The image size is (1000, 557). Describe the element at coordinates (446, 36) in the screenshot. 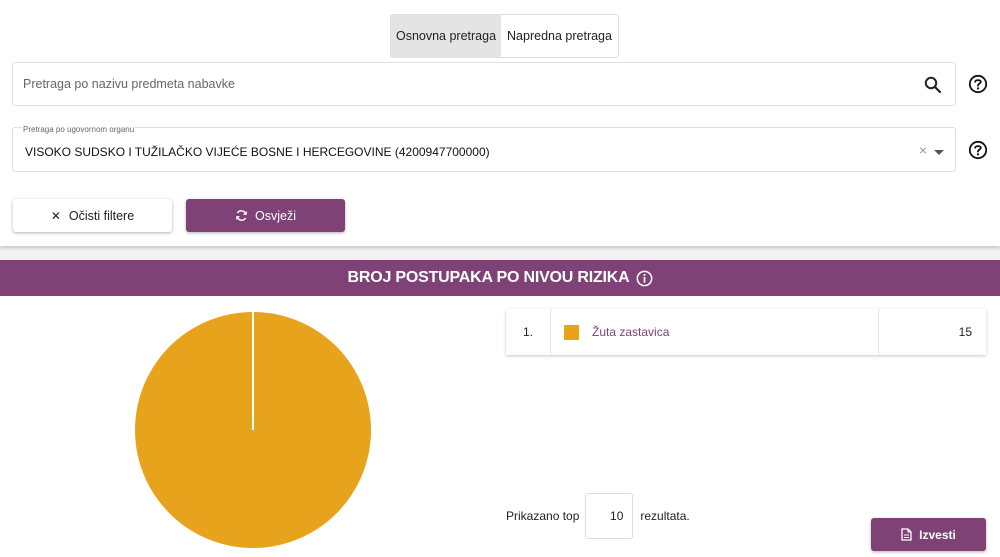

I see `tab-basic-search: Osnovna pretraga` at that location.